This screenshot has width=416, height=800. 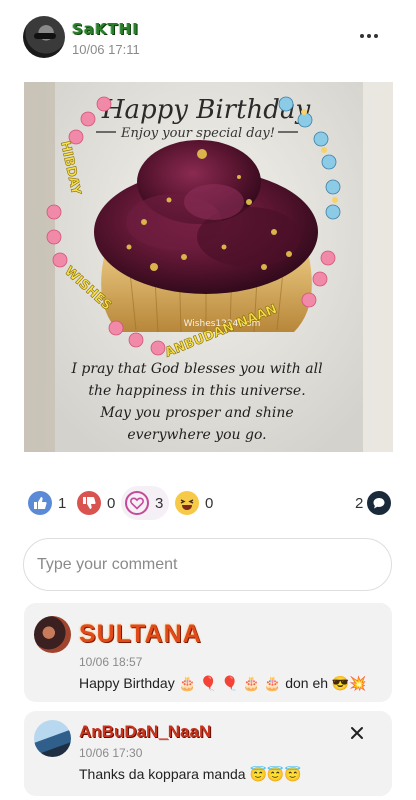 What do you see at coordinates (105, 29) in the screenshot?
I see `post-author-name: SaKTHI` at bounding box center [105, 29].